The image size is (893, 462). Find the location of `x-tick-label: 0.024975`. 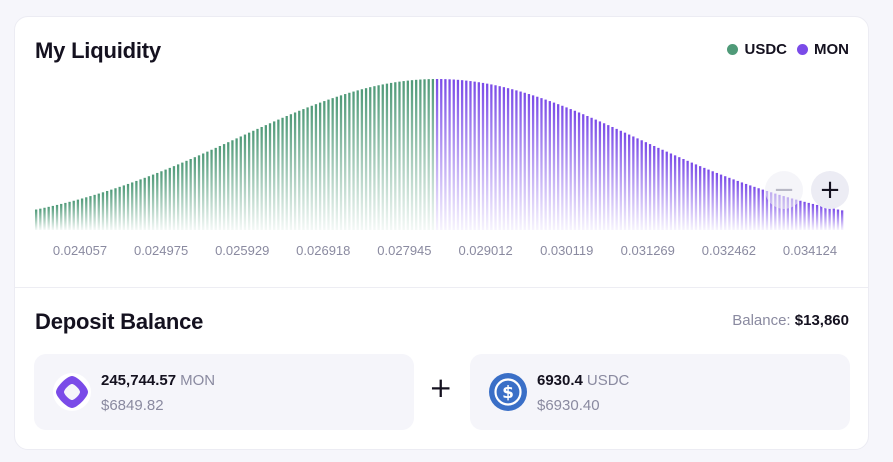

x-tick-label: 0.024975 is located at coordinates (161, 250).